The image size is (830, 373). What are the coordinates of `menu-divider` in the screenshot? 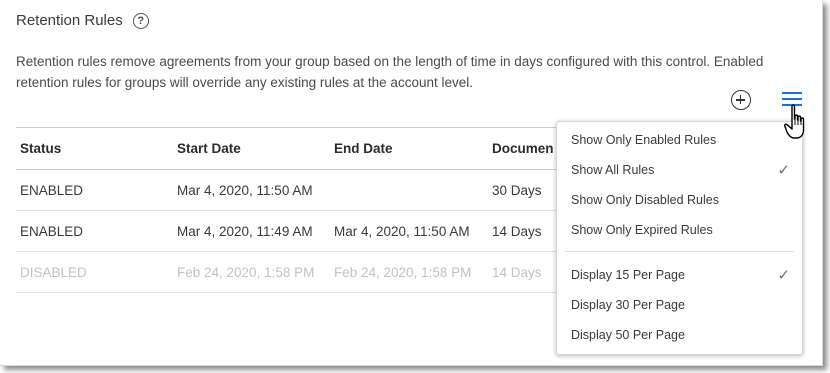 It's located at (679, 251).